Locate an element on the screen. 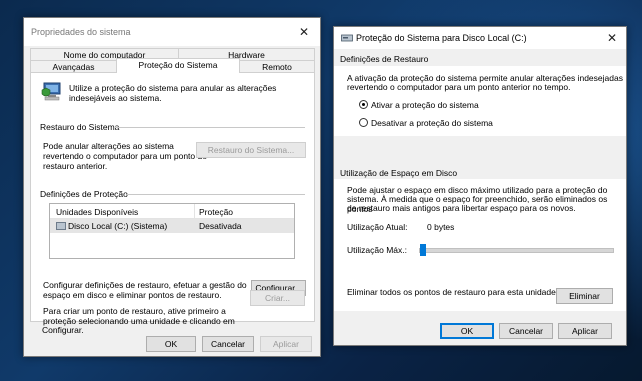 Image resolution: width=642 pixels, height=381 pixels. max-usage-slider-thumb is located at coordinates (423, 250).